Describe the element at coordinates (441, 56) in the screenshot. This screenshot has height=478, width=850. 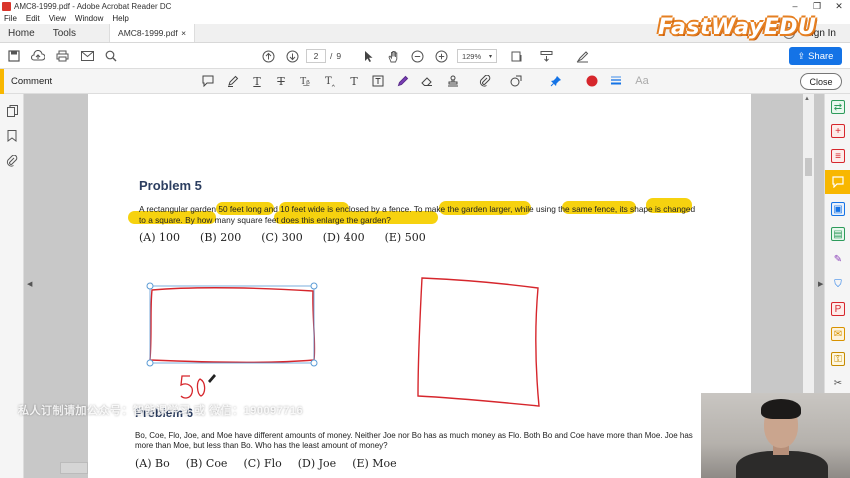
I see `zoom-in-icon` at that location.